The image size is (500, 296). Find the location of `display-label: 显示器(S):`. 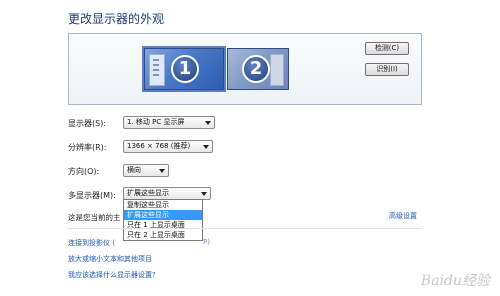

display-label: 显示器(S): is located at coordinates (87, 123).